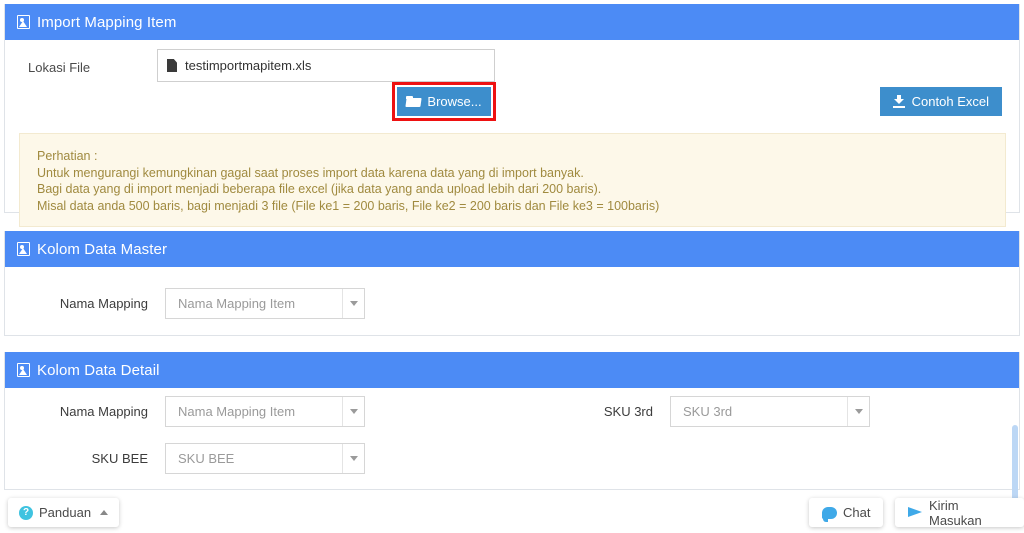  I want to click on file-location-label: Lokasi File, so click(59, 67).